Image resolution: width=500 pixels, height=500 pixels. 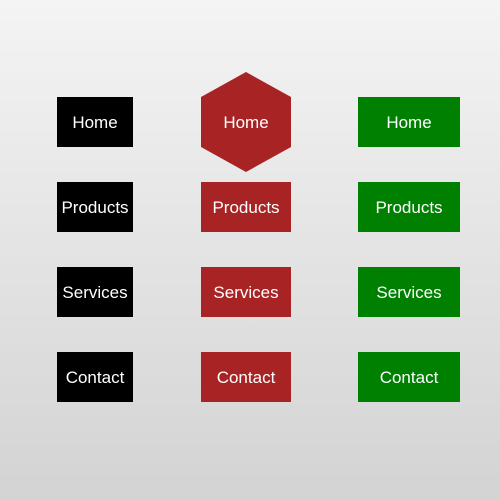 What do you see at coordinates (95, 377) in the screenshot?
I see `black-nav-contact-button: Contact` at bounding box center [95, 377].